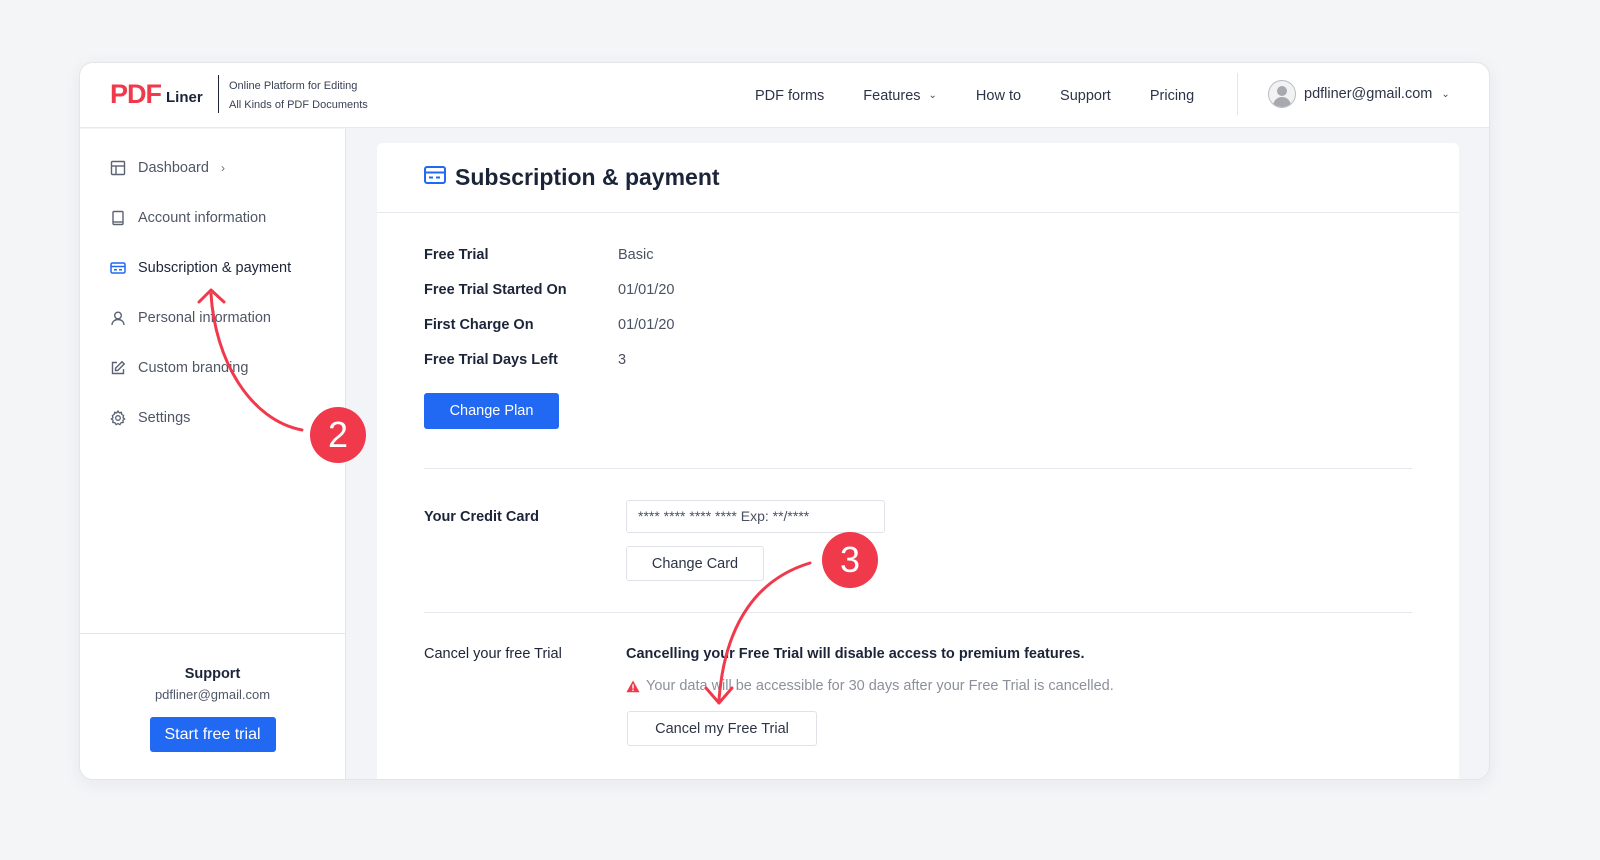 The height and width of the screenshot is (860, 1600). I want to click on nav-label: Features, so click(892, 95).